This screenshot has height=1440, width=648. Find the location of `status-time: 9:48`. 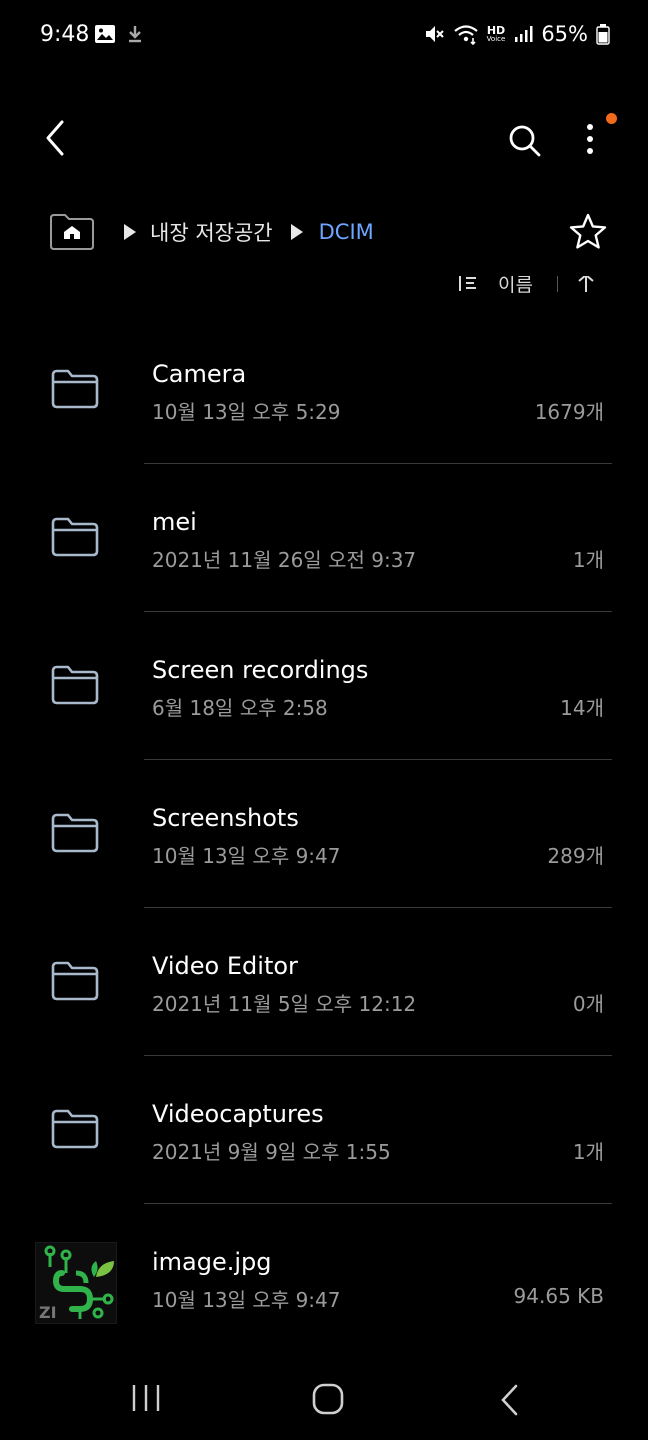

status-time: 9:48 is located at coordinates (65, 34).